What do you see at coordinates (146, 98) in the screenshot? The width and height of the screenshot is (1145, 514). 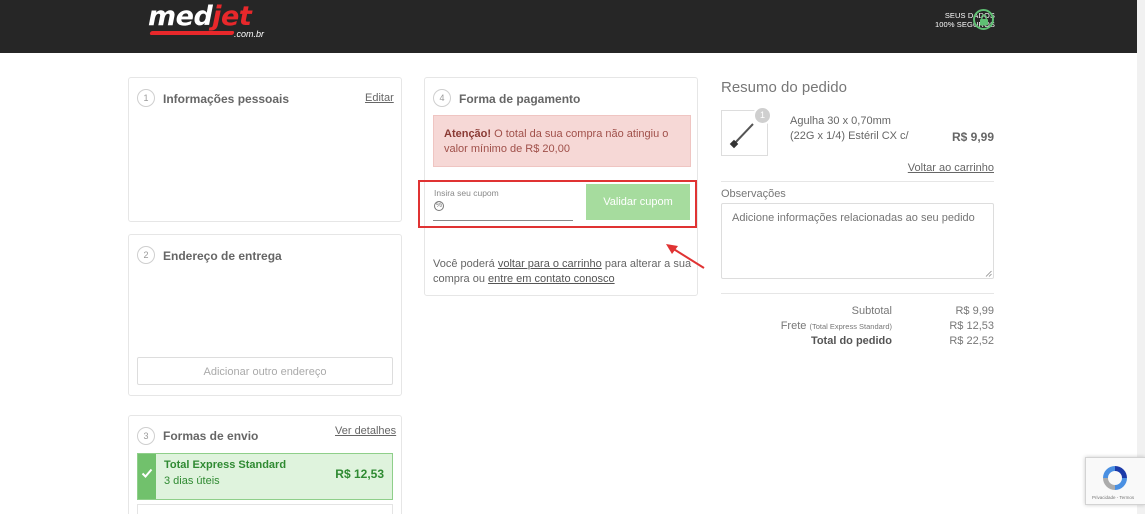 I see `step-number: 1` at bounding box center [146, 98].